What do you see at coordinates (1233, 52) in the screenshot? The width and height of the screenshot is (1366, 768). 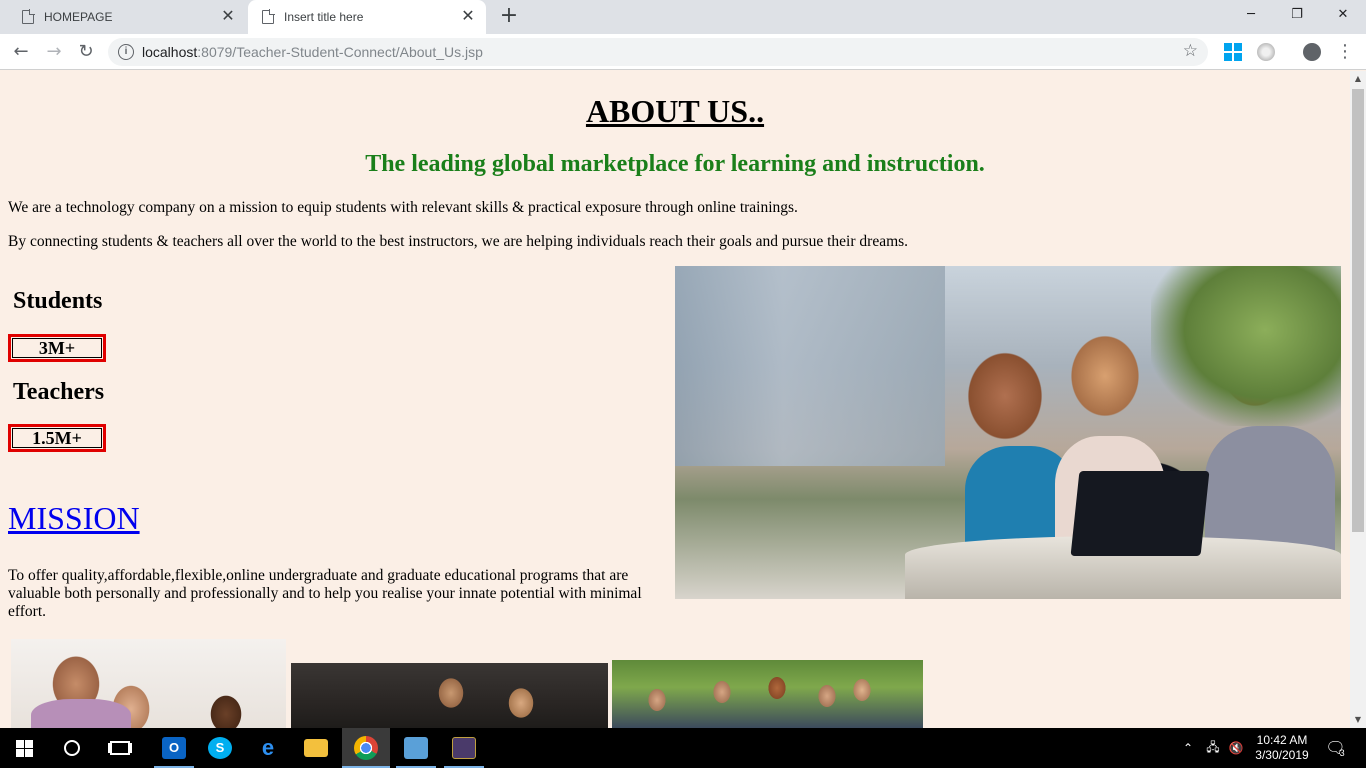 I see `windows-extension-icon` at bounding box center [1233, 52].